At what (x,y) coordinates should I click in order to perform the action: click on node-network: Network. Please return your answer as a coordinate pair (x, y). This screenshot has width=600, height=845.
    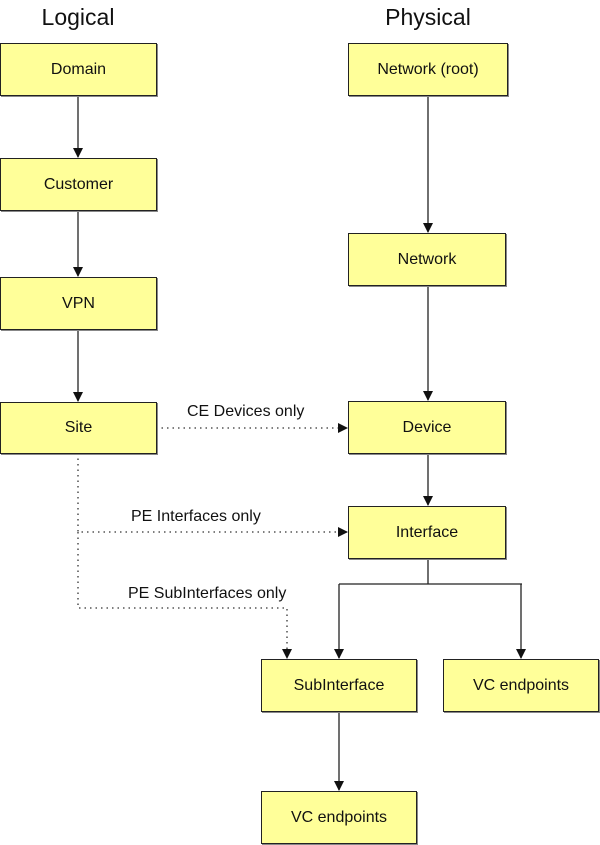
    Looking at the image, I should click on (427, 259).